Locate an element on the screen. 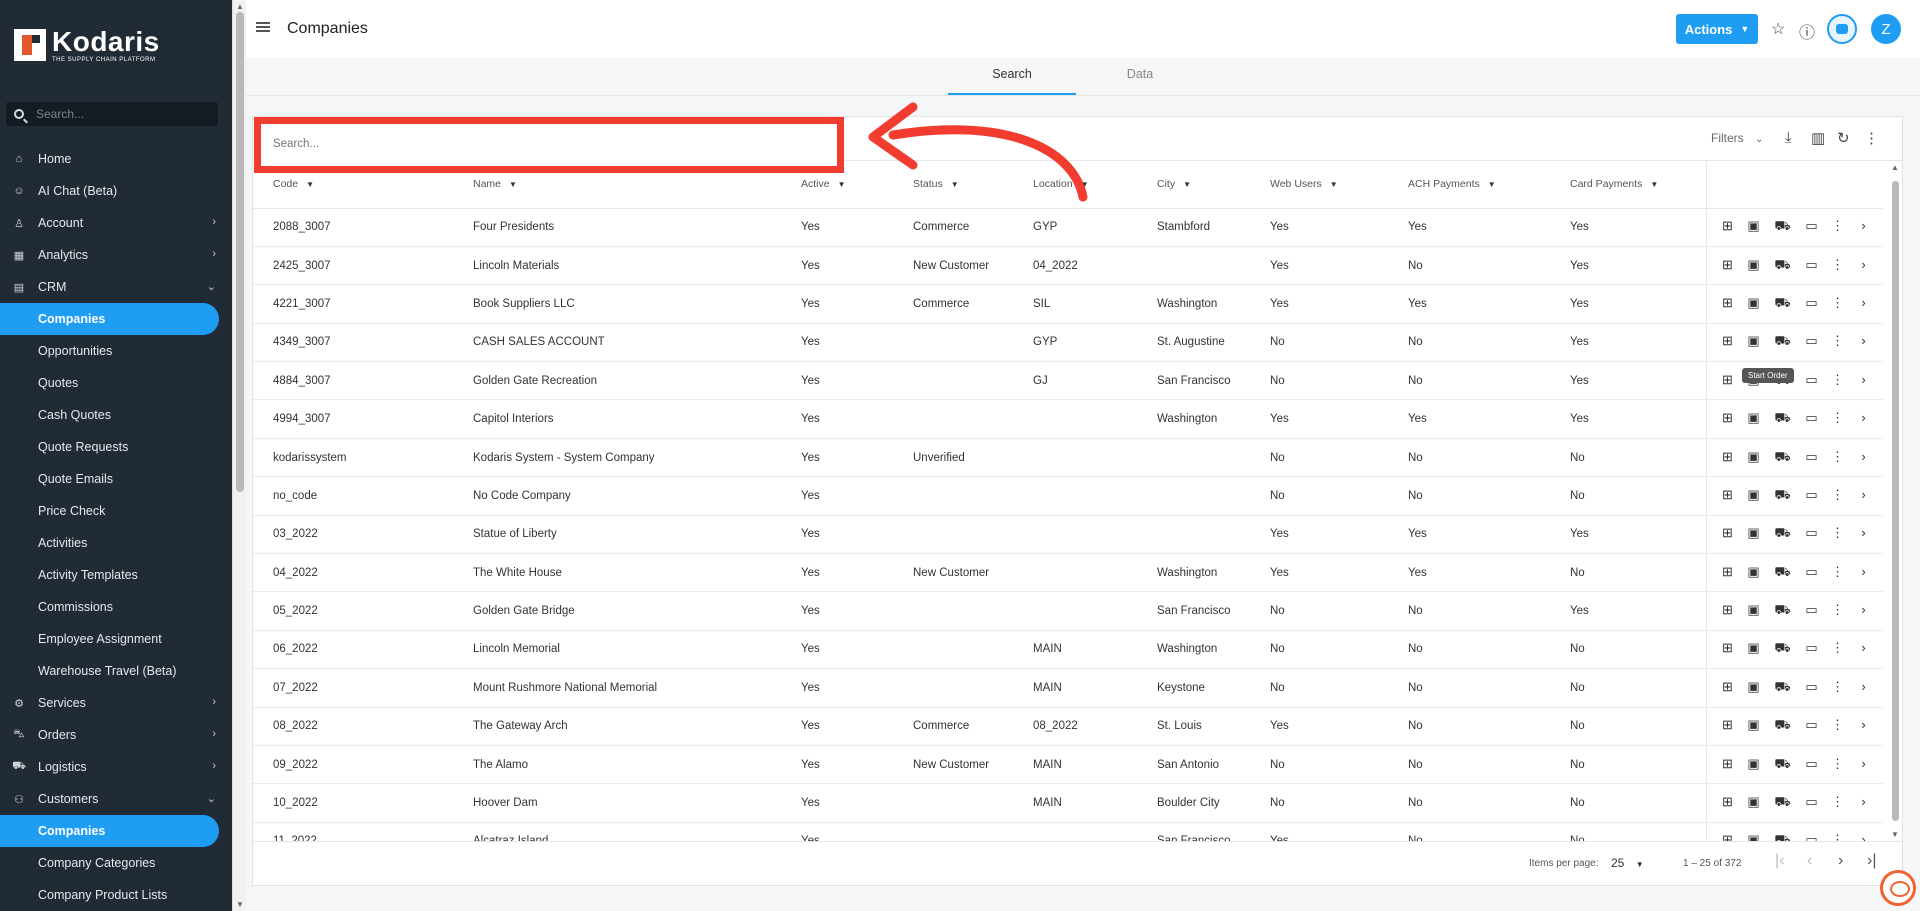  sidebar-item-logistics: ⛟ Logistics › is located at coordinates (116, 767).